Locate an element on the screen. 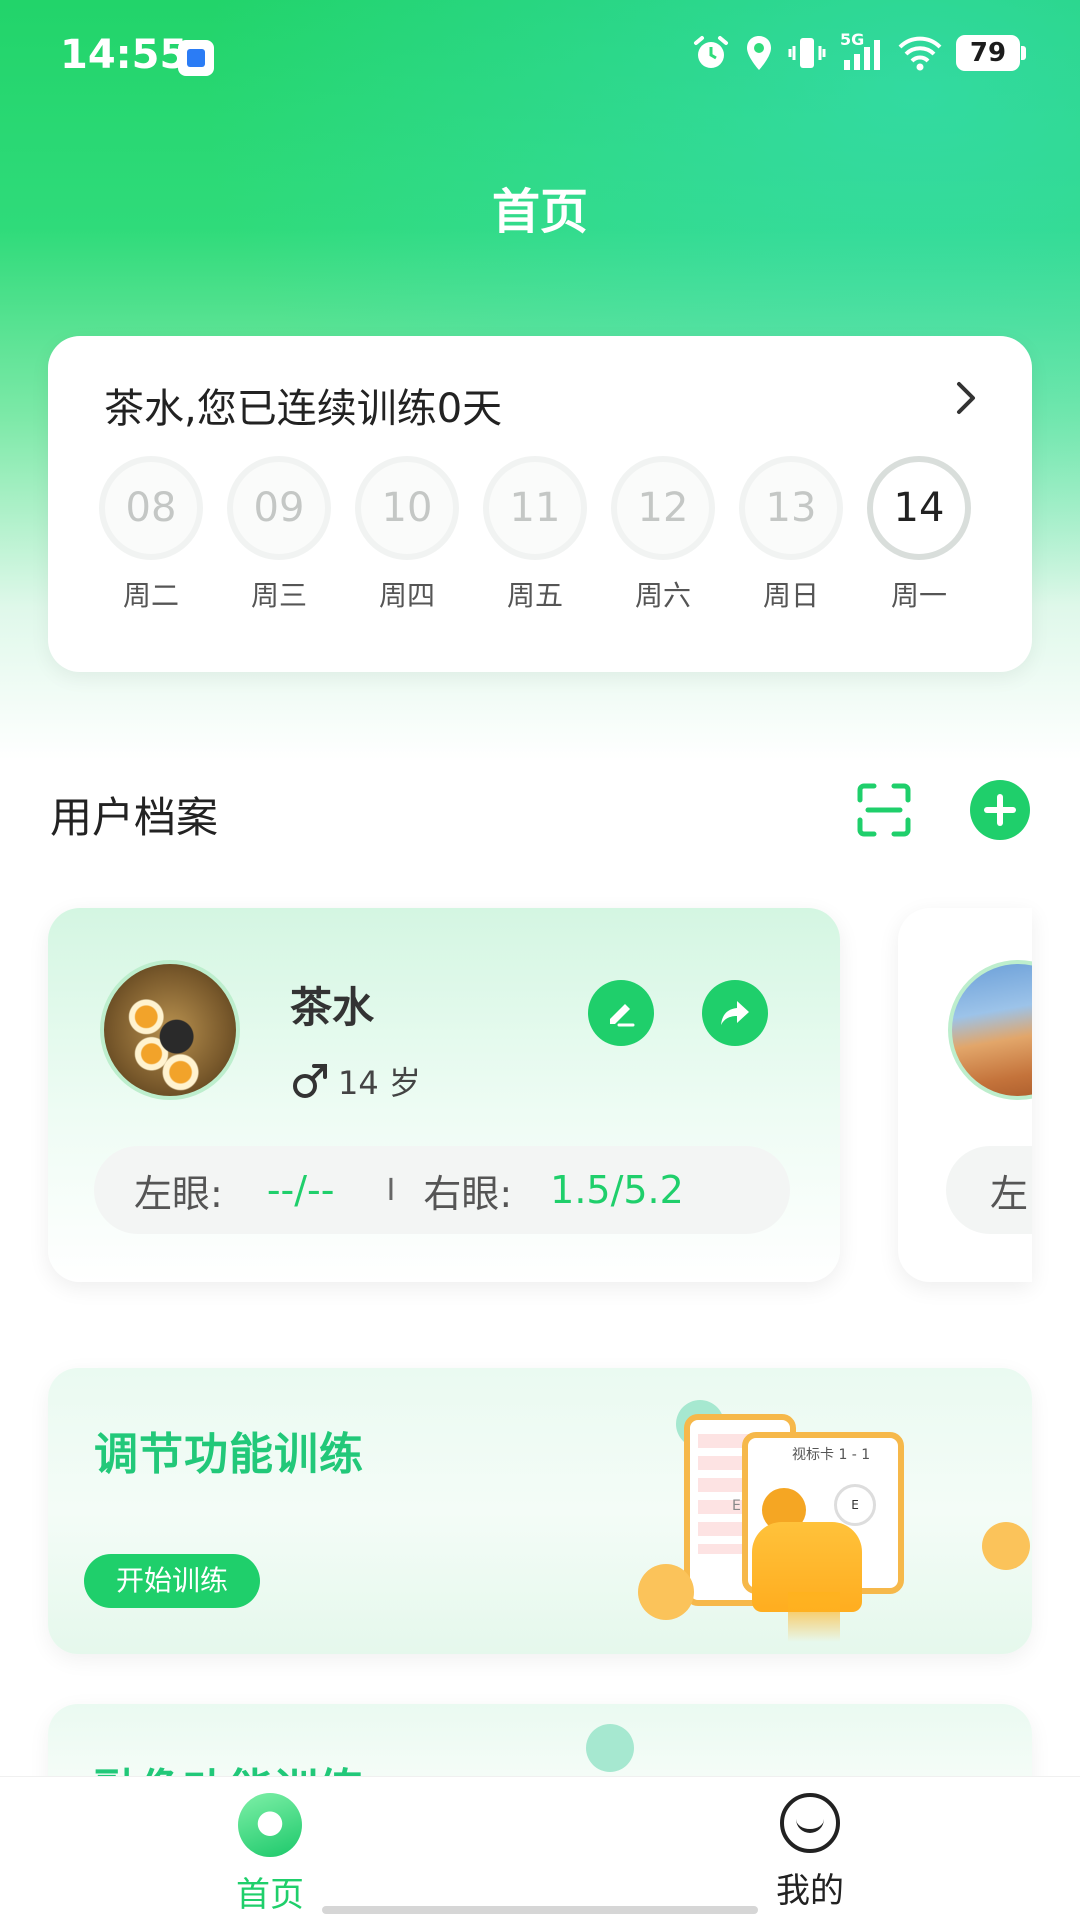 The height and width of the screenshot is (1921, 1080). location-icon is located at coordinates (759, 53).